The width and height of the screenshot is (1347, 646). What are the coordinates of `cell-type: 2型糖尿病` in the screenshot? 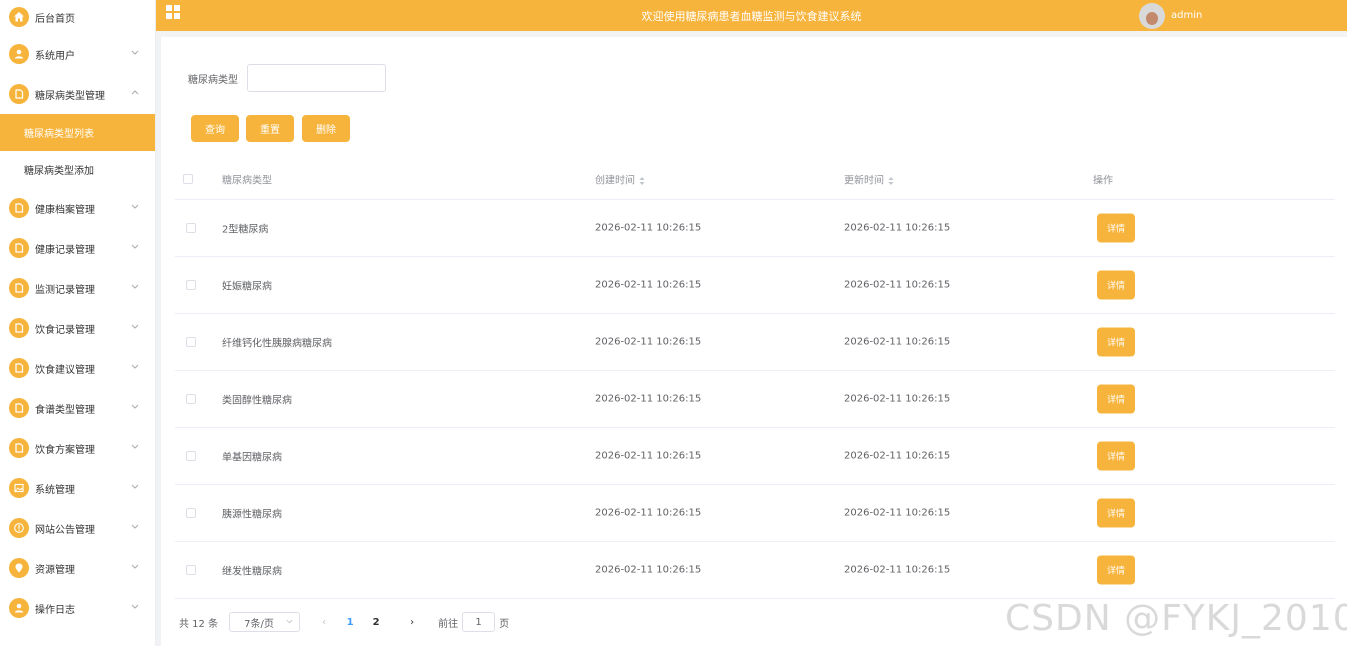 It's located at (245, 230).